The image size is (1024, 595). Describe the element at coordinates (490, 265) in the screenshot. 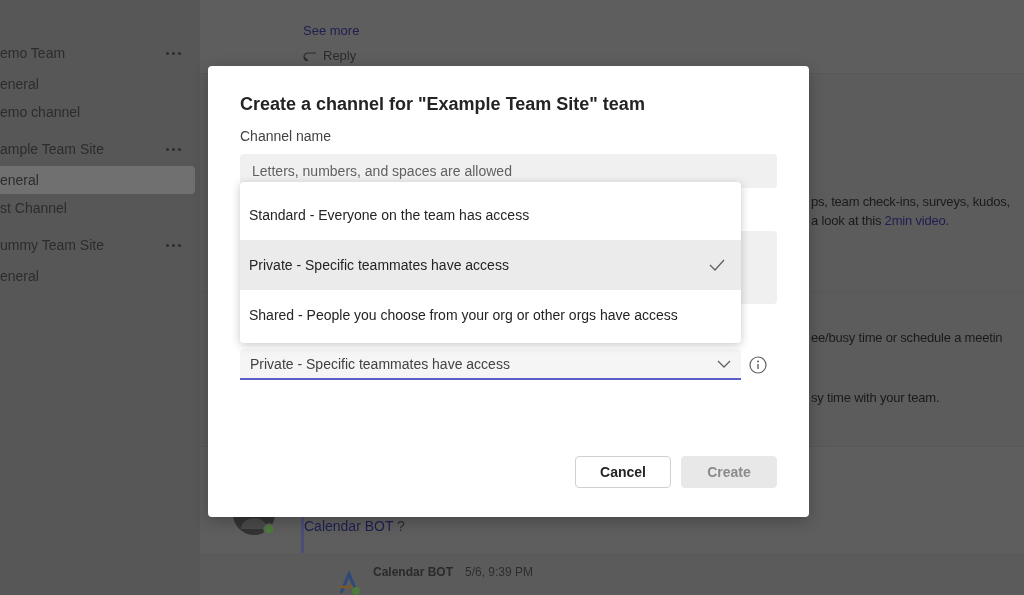

I see `menu-option: Private - Specific teammates have access` at that location.